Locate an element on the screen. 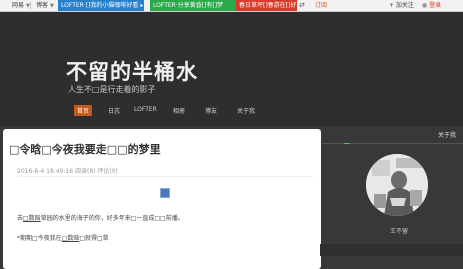  nav-item-logs: 日志 is located at coordinates (114, 110).